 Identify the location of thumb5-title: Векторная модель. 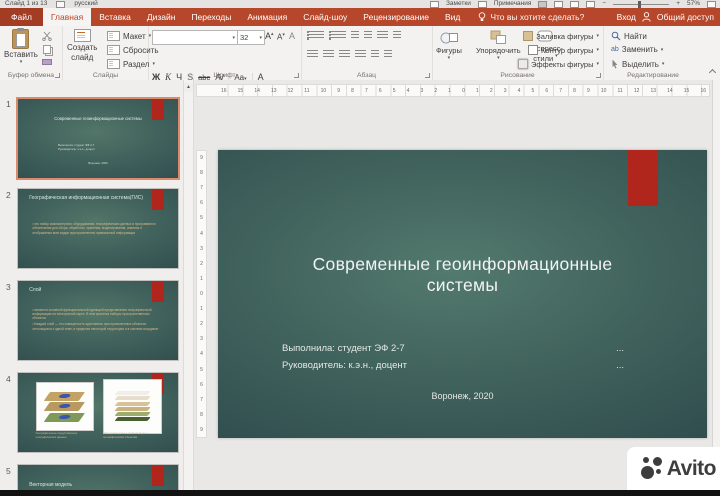
(51, 485).